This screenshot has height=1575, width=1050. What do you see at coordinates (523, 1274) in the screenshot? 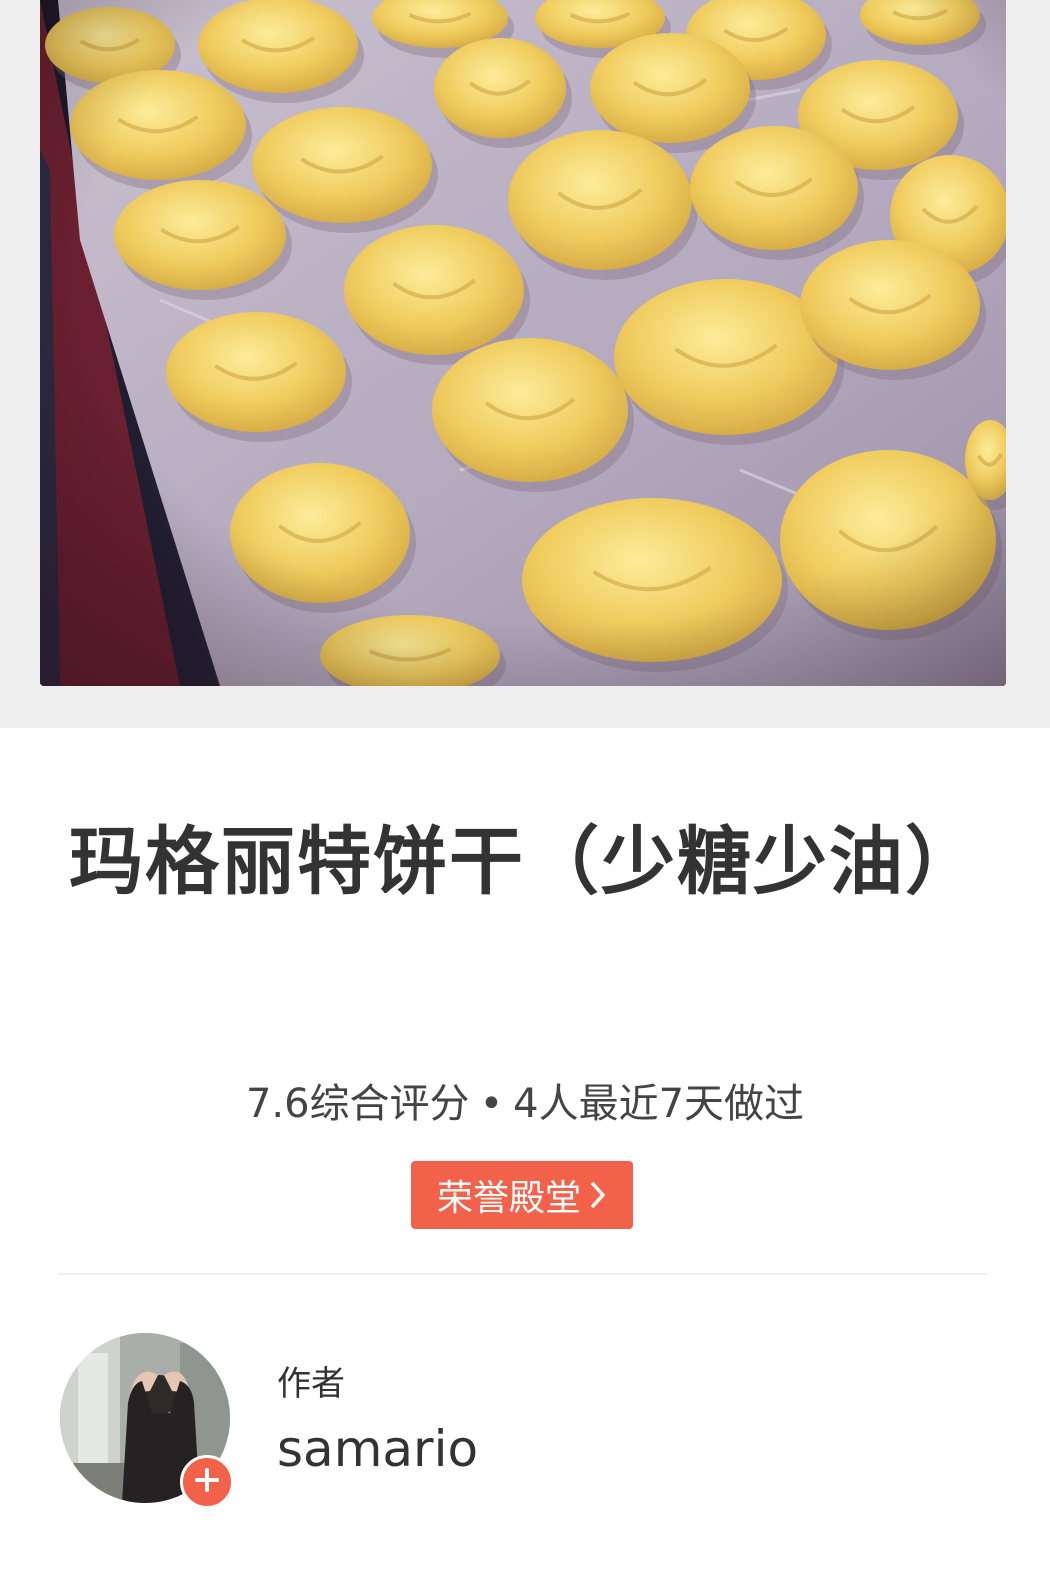
I see `section-divider` at bounding box center [523, 1274].